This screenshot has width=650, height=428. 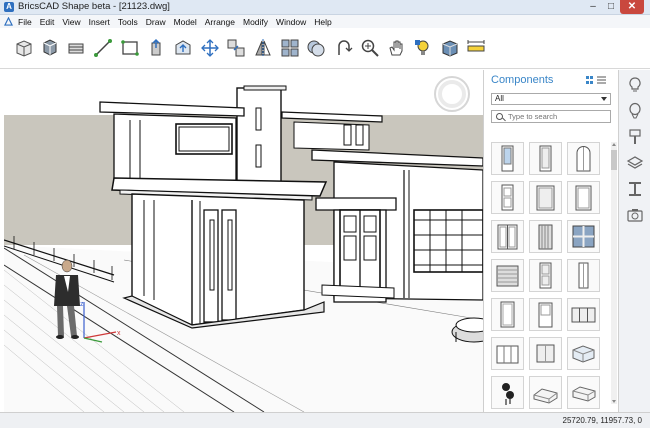 What do you see at coordinates (220, 22) in the screenshot?
I see `menu-arrange: Arrange` at bounding box center [220, 22].